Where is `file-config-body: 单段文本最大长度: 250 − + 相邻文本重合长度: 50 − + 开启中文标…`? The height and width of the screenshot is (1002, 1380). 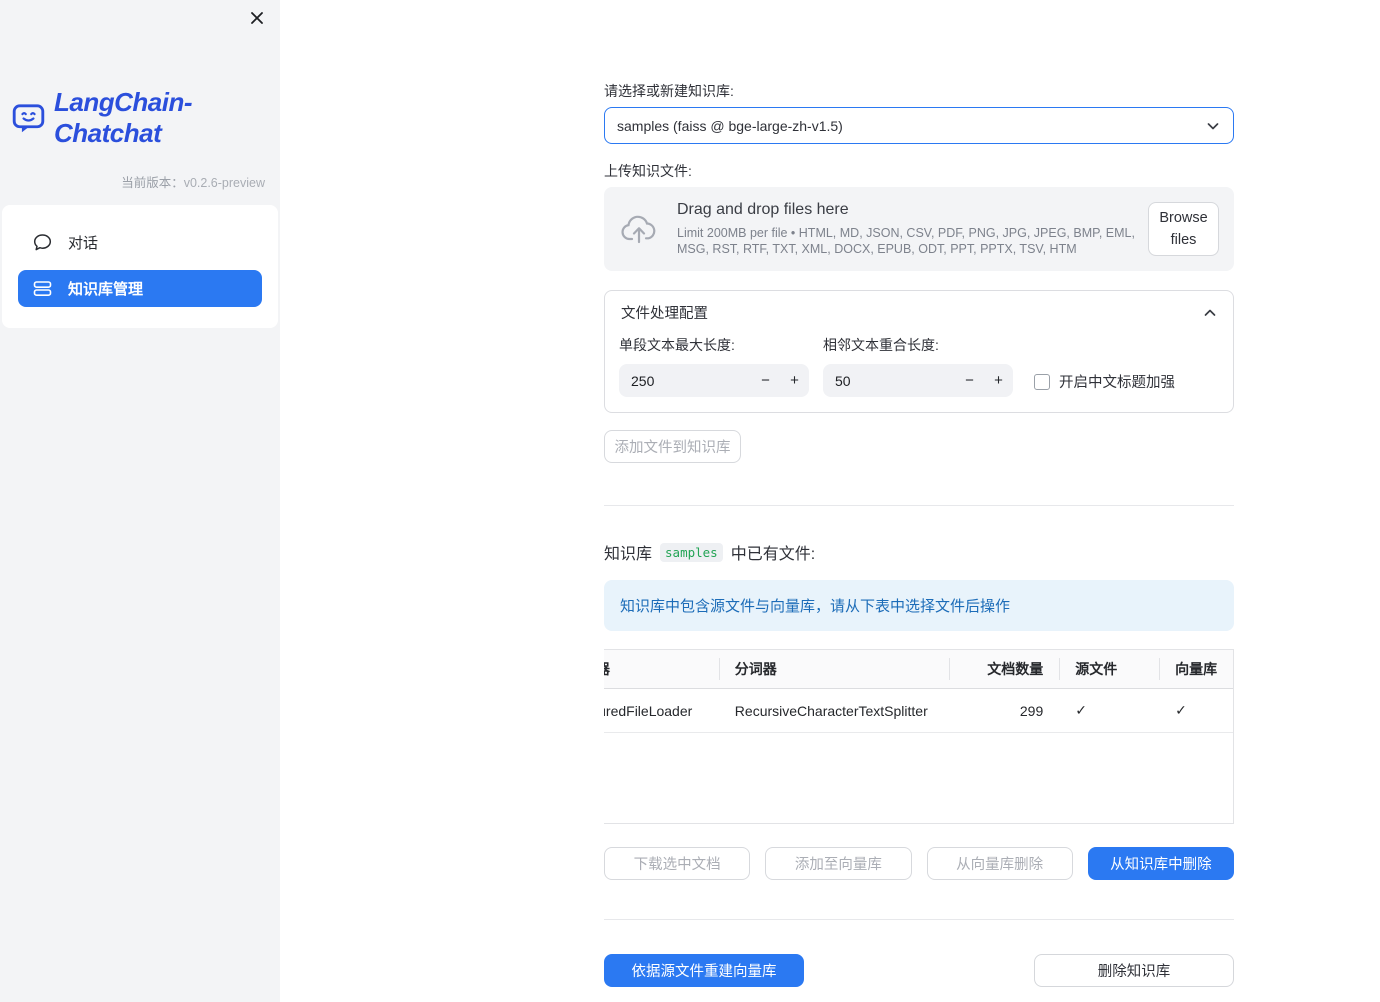
file-config-body: 单段文本最大长度: 250 − + 相邻文本重合长度: 50 − + 开启中文标… is located at coordinates (919, 371).